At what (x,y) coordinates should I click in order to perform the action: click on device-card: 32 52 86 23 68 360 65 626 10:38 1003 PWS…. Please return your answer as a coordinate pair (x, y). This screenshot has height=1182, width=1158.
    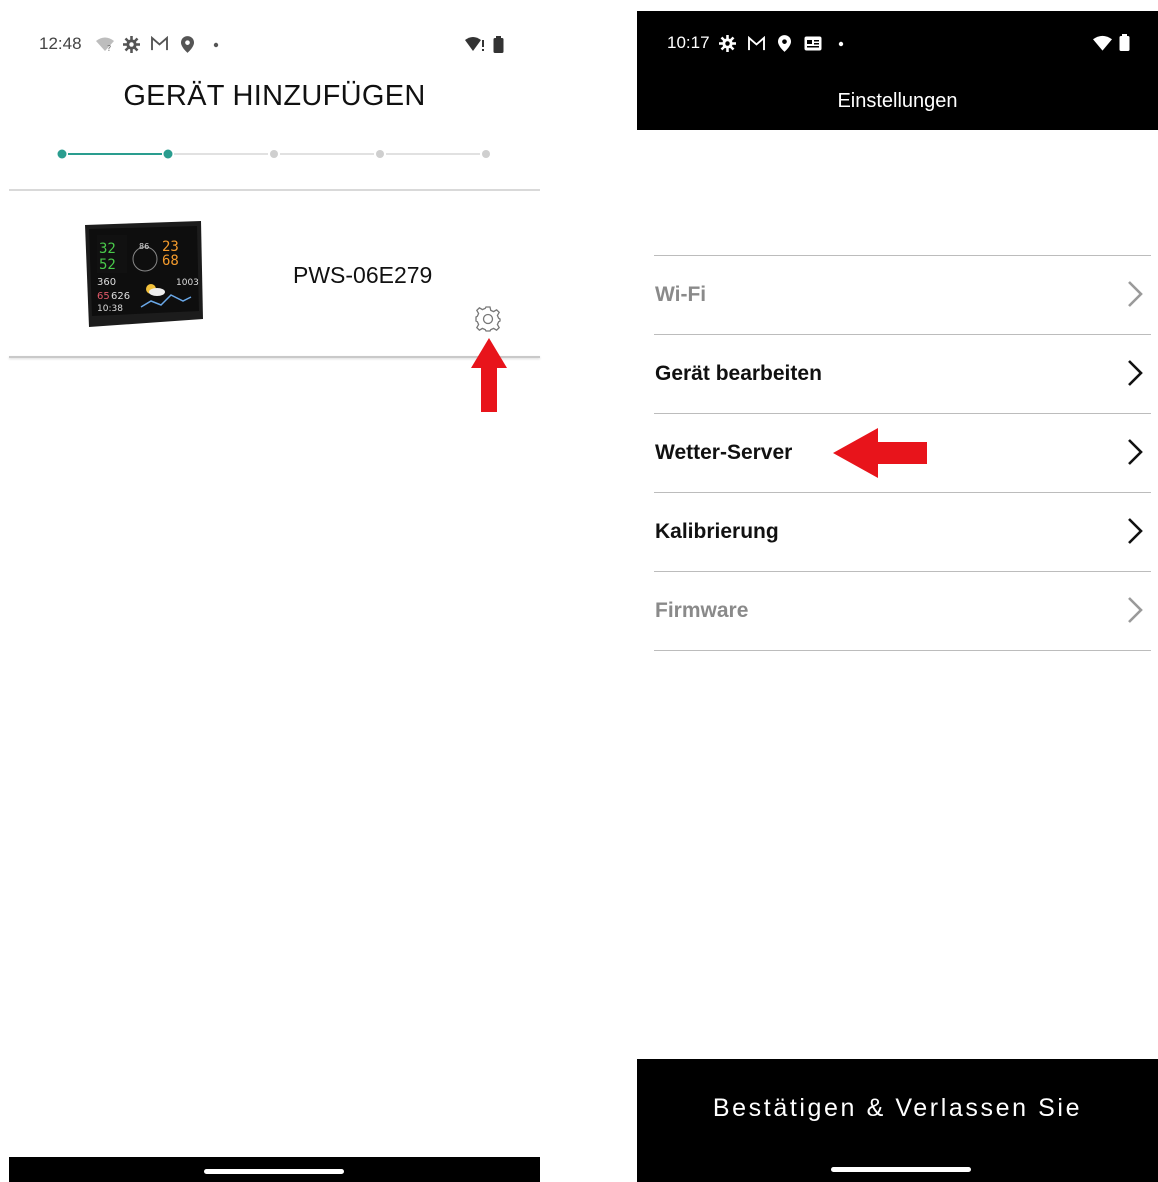
    Looking at the image, I should click on (274, 274).